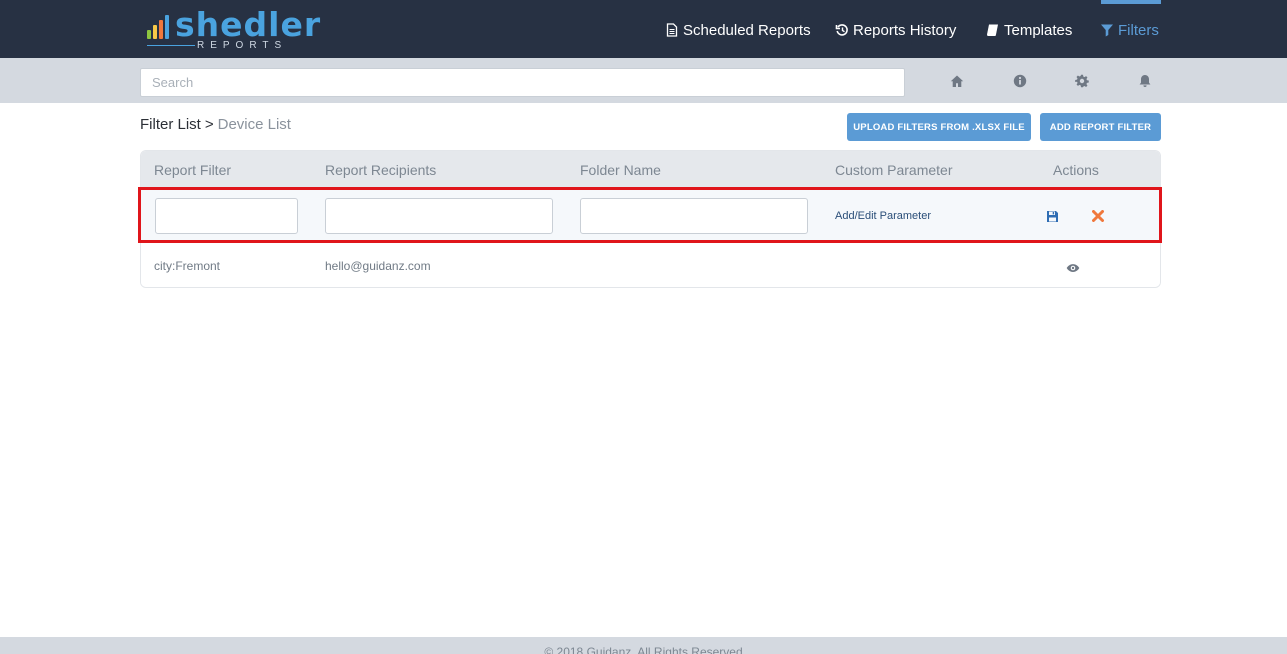 Image resolution: width=1287 pixels, height=654 pixels. What do you see at coordinates (1020, 81) in the screenshot?
I see `info-icon` at bounding box center [1020, 81].